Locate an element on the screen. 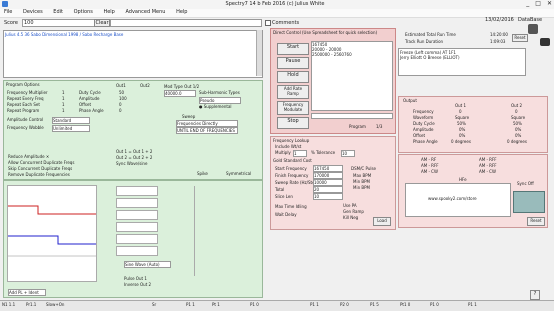 The height and width of the screenshot is (311, 554). comments-checkbox is located at coordinates (268, 23).